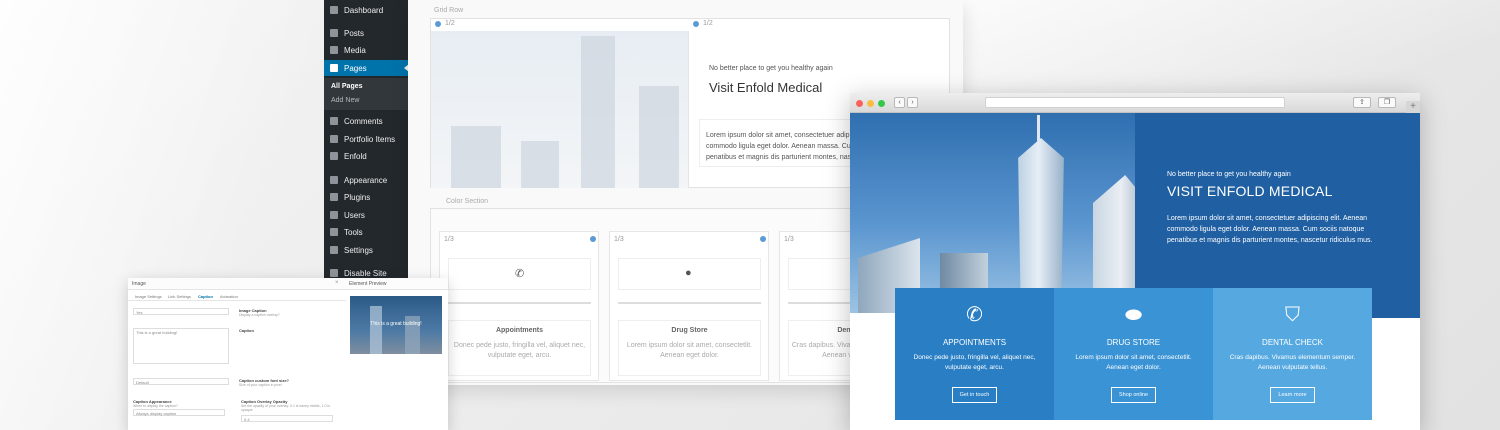 Image resolution: width=1500 pixels, height=430 pixels. Describe the element at coordinates (337, 283) in the screenshot. I see `close-icon: ×` at that location.